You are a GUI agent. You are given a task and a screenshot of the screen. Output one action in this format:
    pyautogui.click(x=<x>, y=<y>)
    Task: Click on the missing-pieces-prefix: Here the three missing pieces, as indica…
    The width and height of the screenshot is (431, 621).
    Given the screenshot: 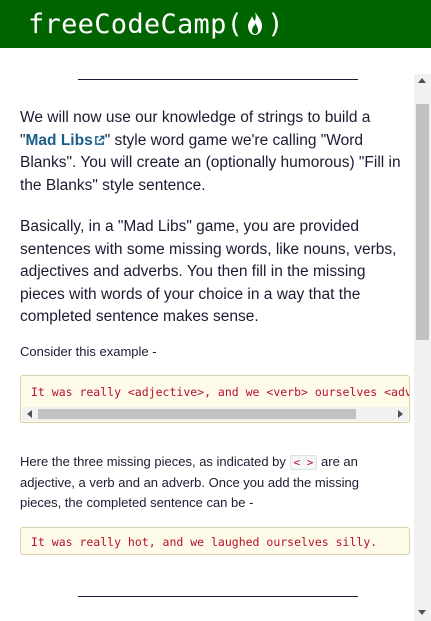 What is the action you would take?
    pyautogui.click(x=155, y=461)
    